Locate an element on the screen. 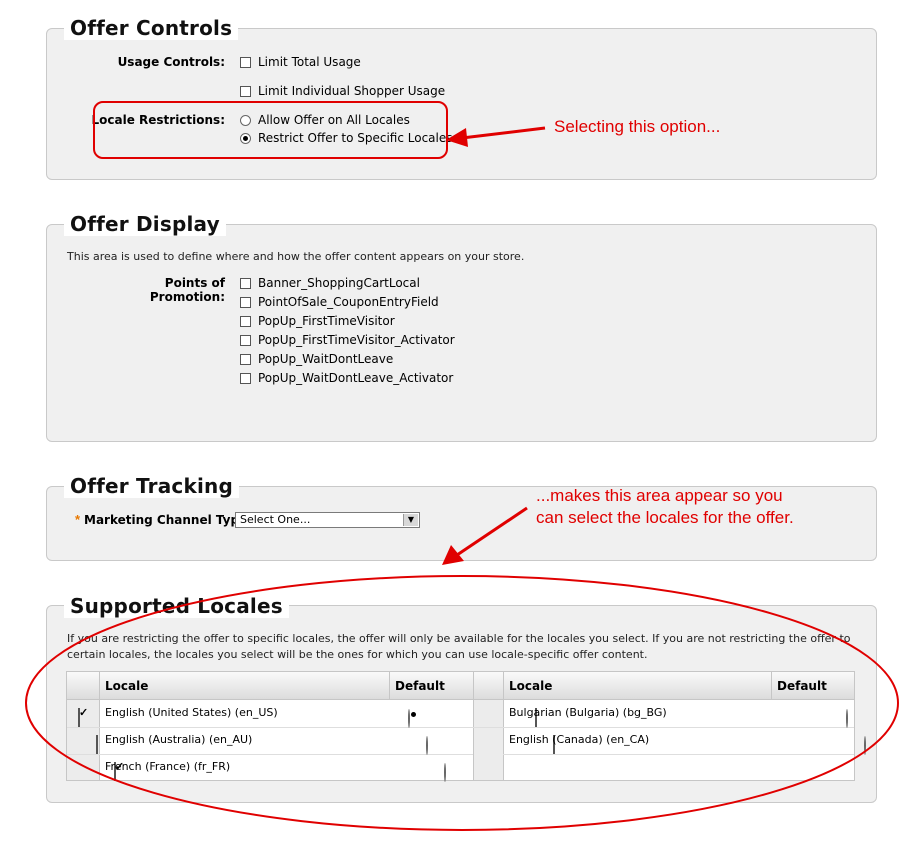 The height and width of the screenshot is (857, 924). arrow-2-line is located at coordinates (492, 531).